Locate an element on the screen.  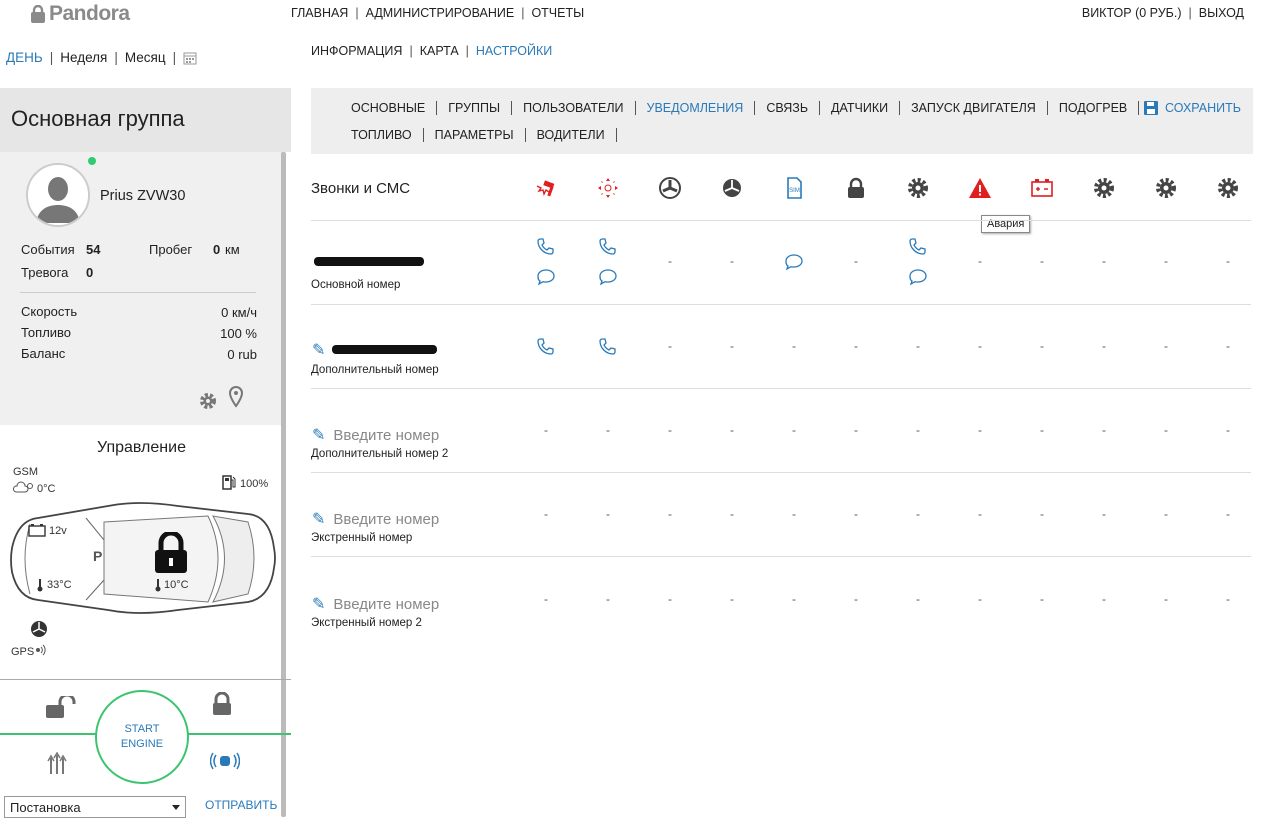
nav-admin: АДМИНИСТРИРОВАНИЕ is located at coordinates (440, 13).